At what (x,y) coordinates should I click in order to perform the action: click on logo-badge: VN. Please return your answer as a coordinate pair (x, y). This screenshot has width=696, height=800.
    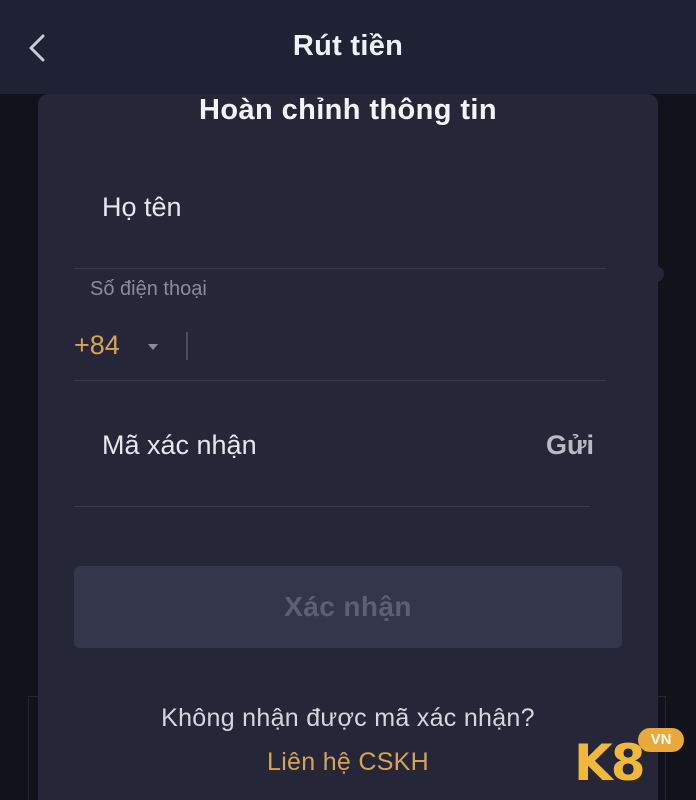
    Looking at the image, I should click on (661, 740).